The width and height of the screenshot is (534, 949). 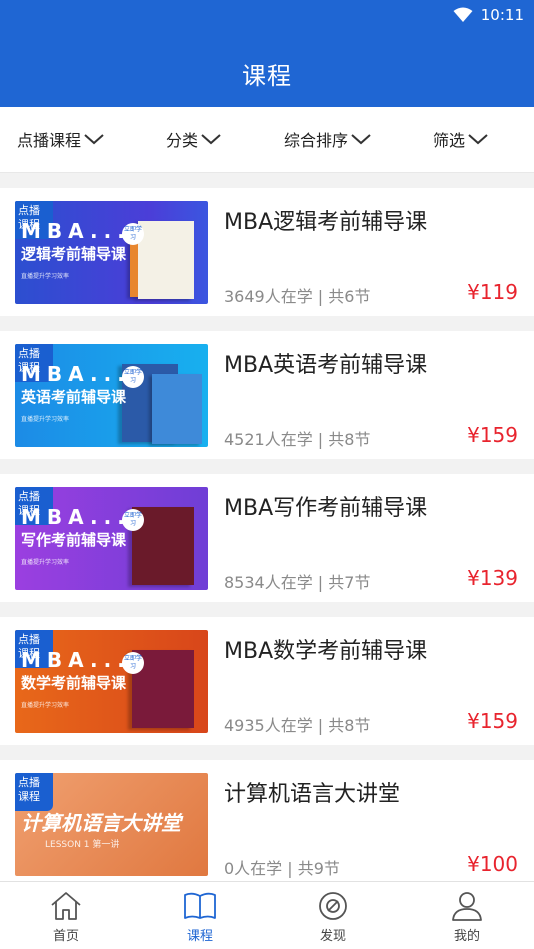 I want to click on course-meta: 8534人在学 | 共7节, so click(x=297, y=582).